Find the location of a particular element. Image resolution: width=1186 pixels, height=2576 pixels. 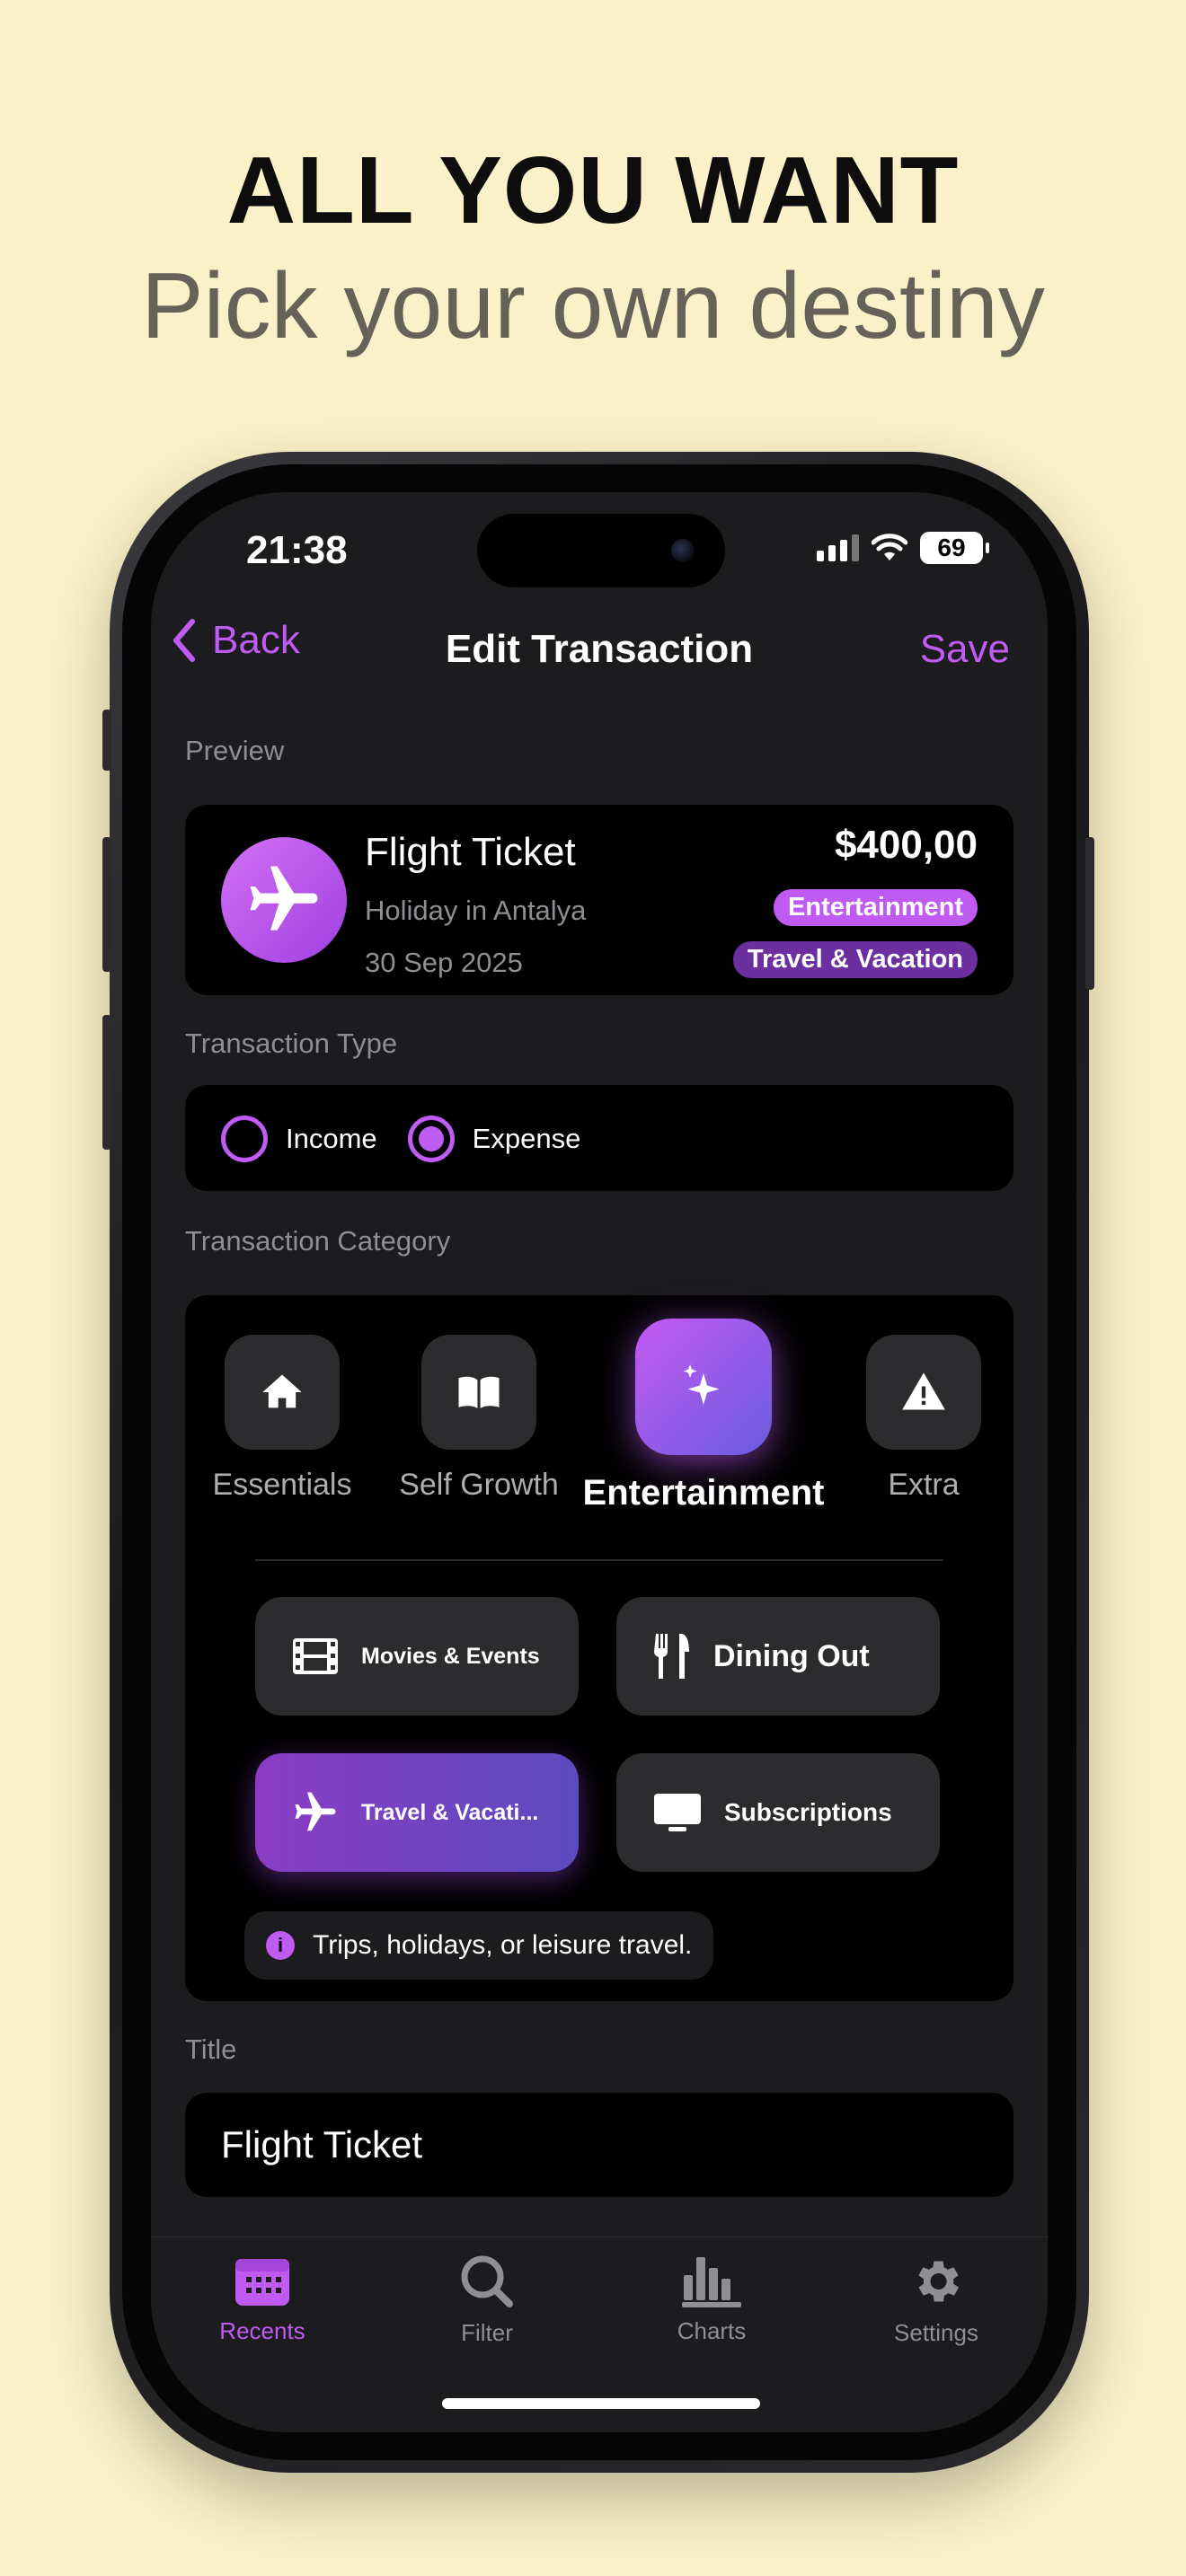

book-icon is located at coordinates (478, 1392).